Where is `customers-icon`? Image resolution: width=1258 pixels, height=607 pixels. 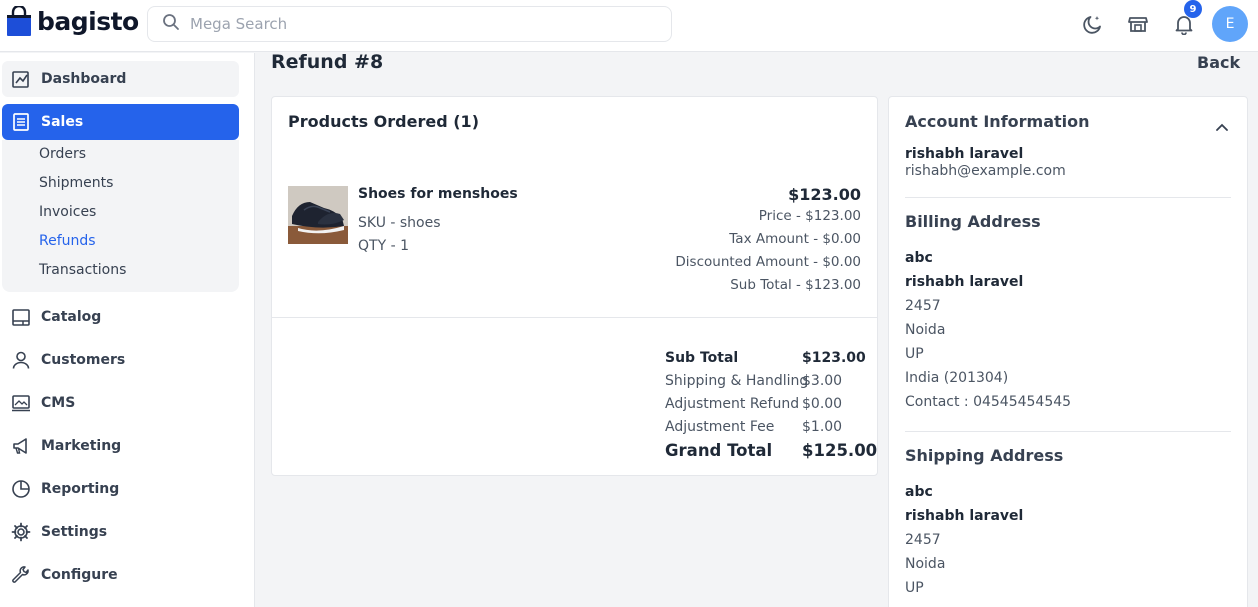
customers-icon is located at coordinates (21, 360).